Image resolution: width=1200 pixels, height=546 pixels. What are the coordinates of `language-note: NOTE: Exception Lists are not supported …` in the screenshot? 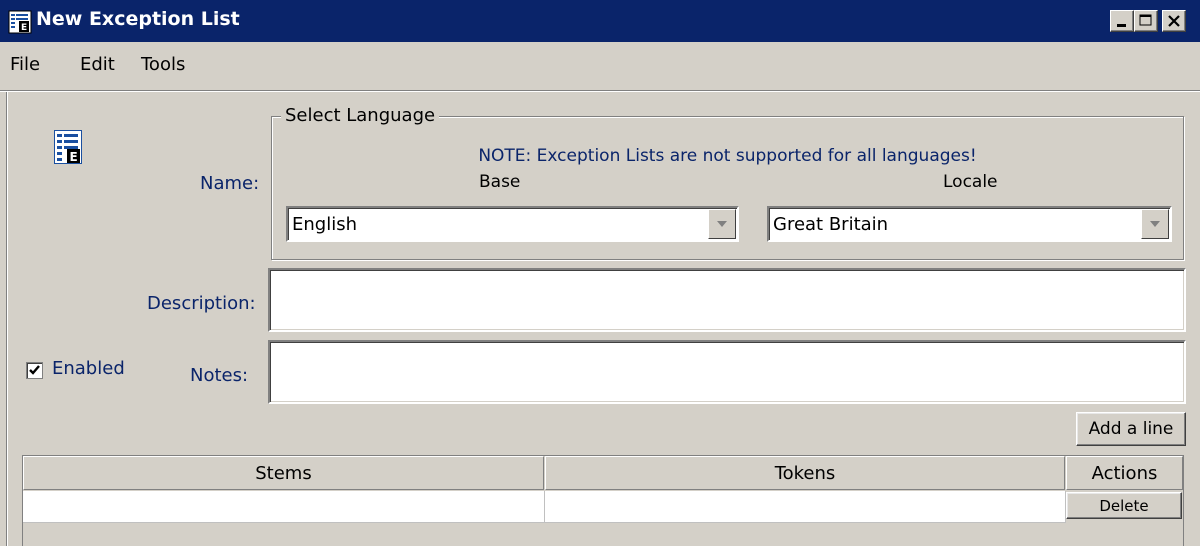 It's located at (727, 156).